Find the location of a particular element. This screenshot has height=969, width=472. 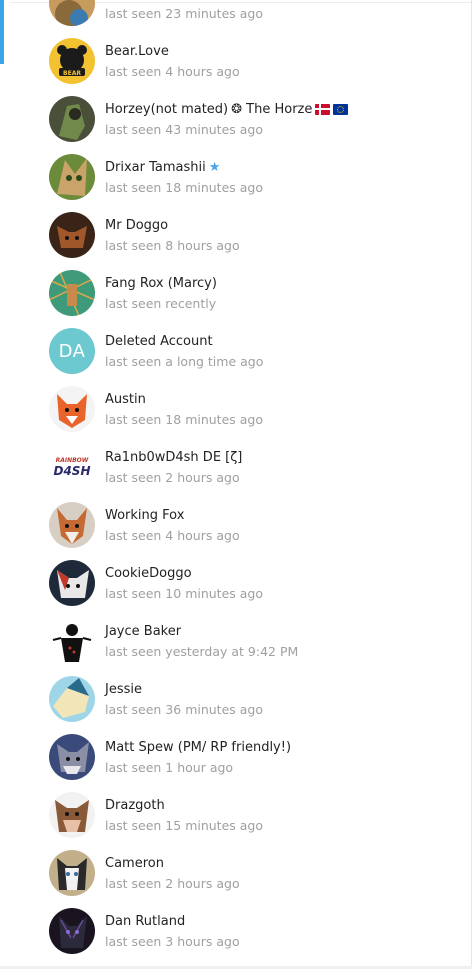

contact-status: last seen a long time ago is located at coordinates (184, 361).